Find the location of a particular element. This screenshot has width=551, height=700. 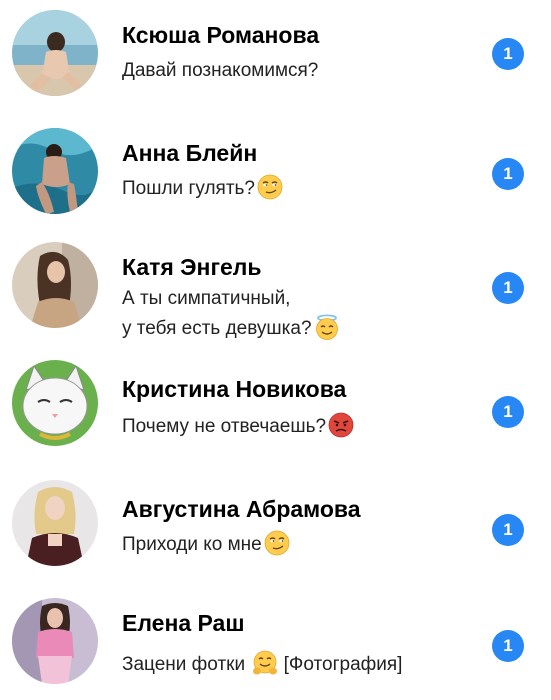

contact-name: Анна Блейн is located at coordinates (190, 153).